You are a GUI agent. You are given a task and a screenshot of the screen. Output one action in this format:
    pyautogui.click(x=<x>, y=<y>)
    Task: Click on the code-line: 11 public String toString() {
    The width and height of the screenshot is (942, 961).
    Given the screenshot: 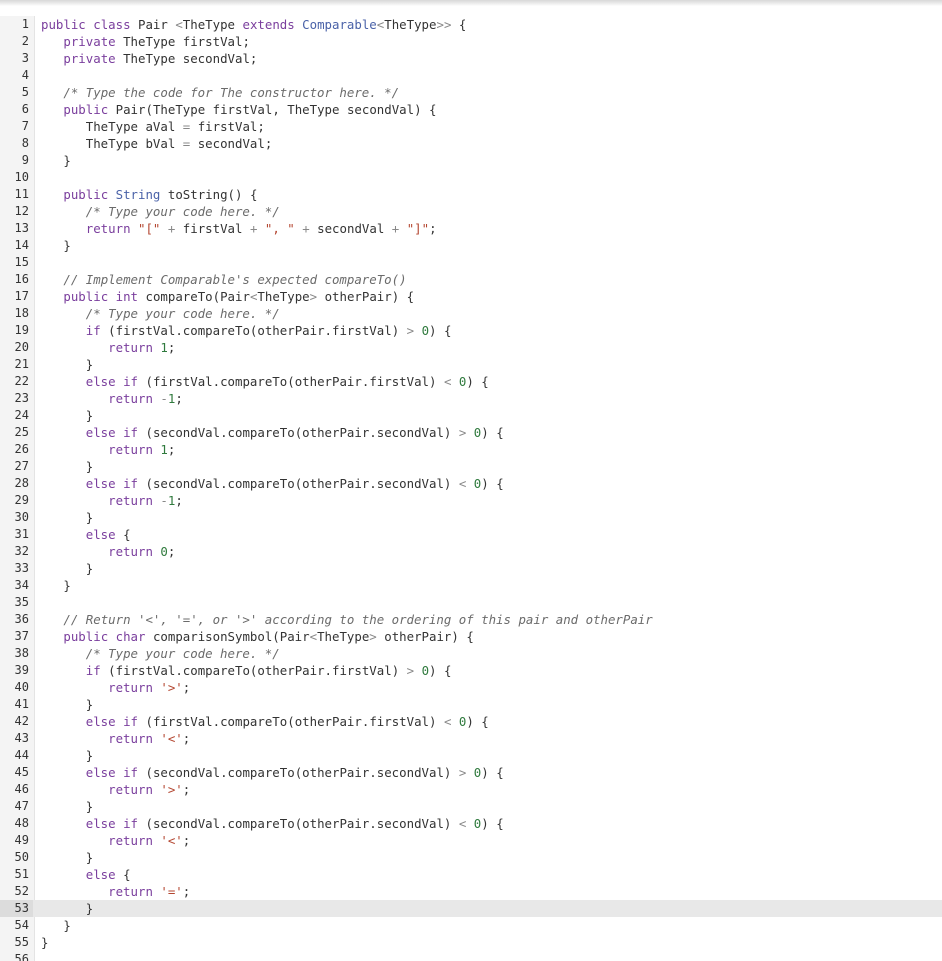 What is the action you would take?
    pyautogui.click(x=471, y=194)
    